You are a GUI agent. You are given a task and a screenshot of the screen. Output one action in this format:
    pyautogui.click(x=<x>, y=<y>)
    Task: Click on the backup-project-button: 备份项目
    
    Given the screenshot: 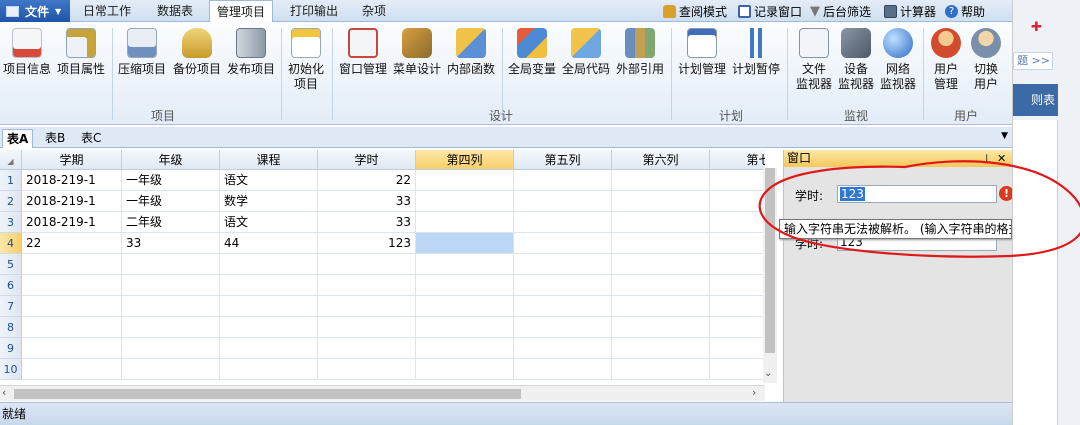 What is the action you would take?
    pyautogui.click(x=197, y=52)
    